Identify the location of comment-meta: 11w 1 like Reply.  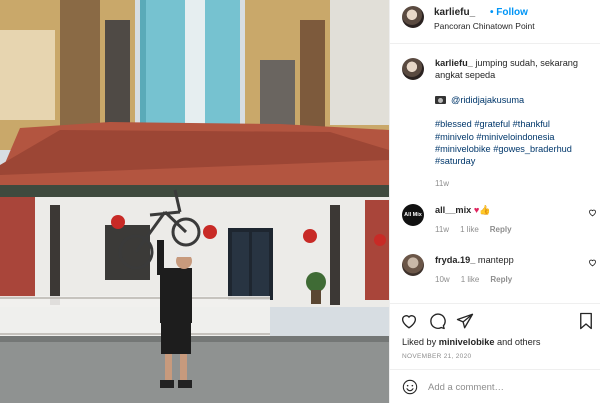
(473, 229).